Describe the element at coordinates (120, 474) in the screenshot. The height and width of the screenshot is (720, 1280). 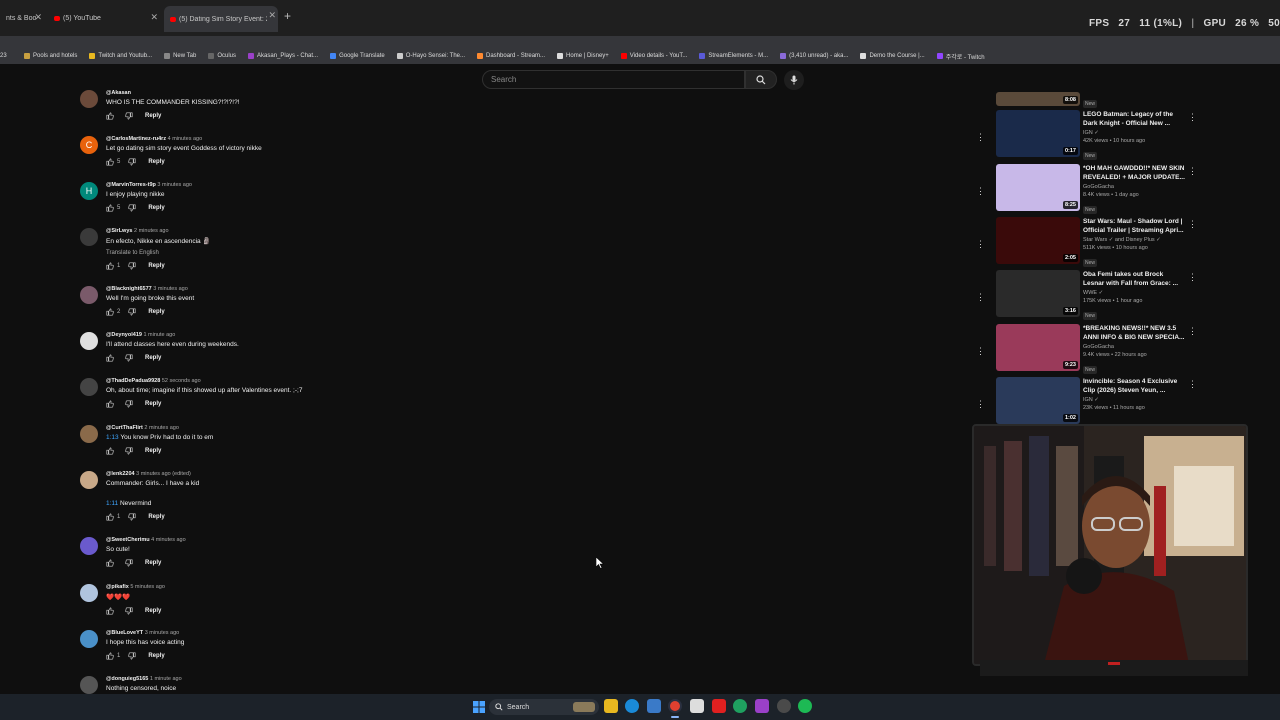
I see `comment-author: @lenk2204` at that location.